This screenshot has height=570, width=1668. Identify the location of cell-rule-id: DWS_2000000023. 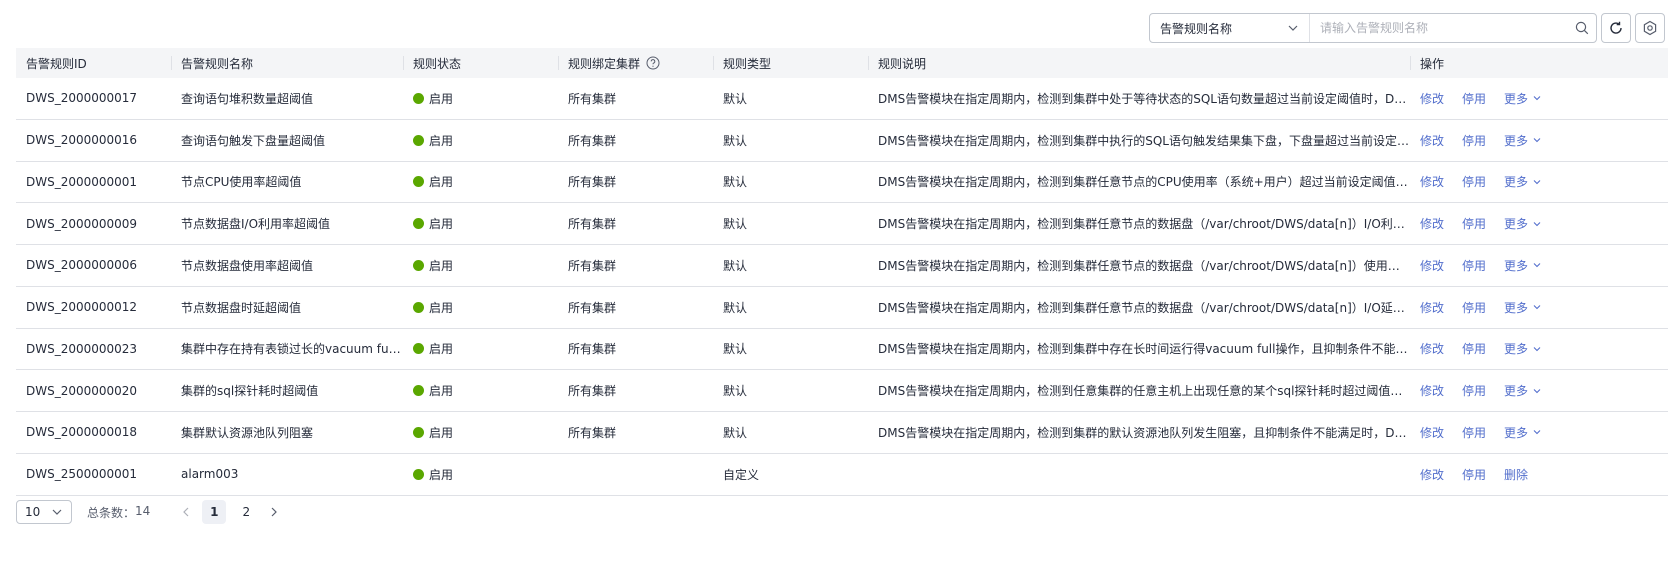
(82, 348).